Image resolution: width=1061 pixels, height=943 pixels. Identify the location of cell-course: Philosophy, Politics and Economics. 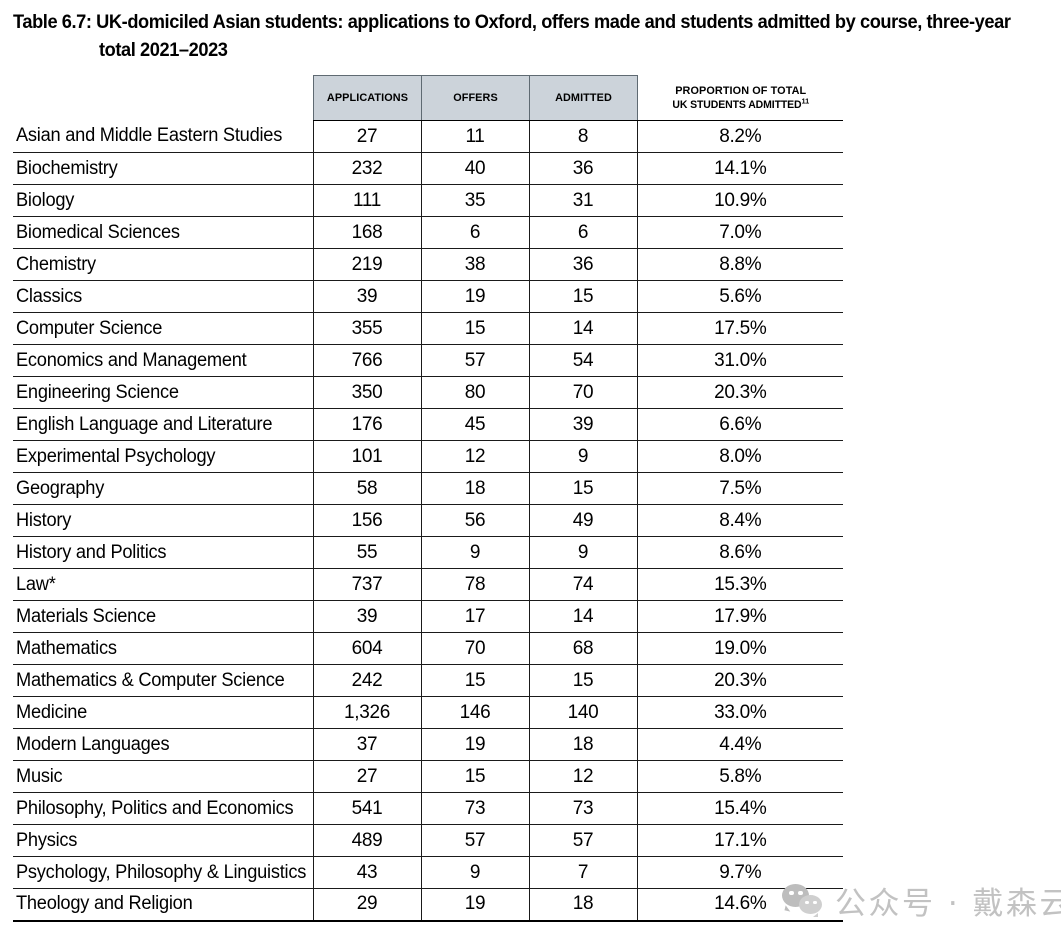
(163, 808).